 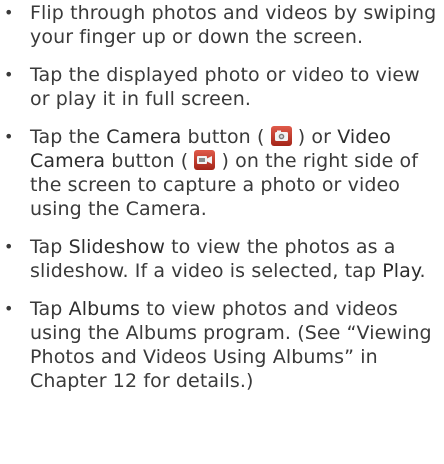 What do you see at coordinates (281, 136) in the screenshot?
I see `camera-icon` at bounding box center [281, 136].